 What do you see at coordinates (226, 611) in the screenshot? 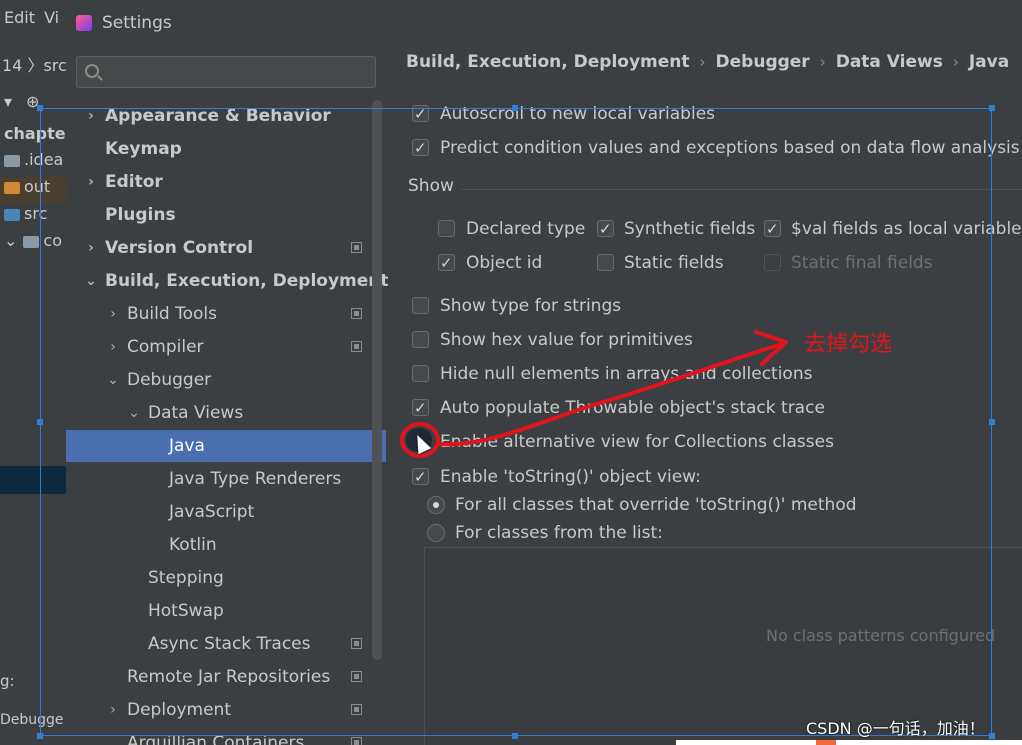
I see `nav-item: HotSwap` at bounding box center [226, 611].